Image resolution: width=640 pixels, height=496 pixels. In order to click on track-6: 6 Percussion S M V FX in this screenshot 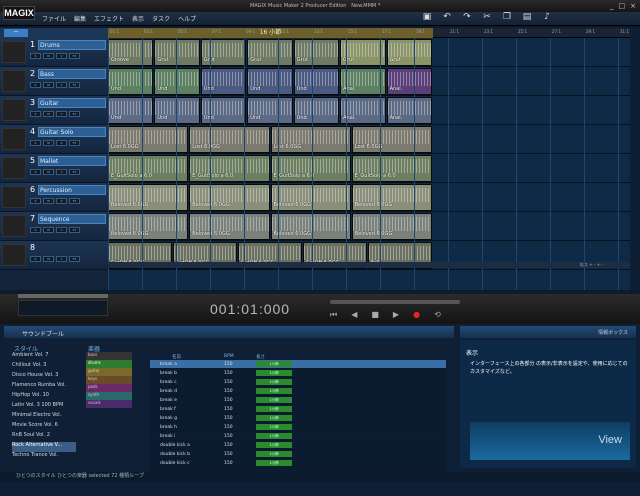, I will do `click(54, 197)`.